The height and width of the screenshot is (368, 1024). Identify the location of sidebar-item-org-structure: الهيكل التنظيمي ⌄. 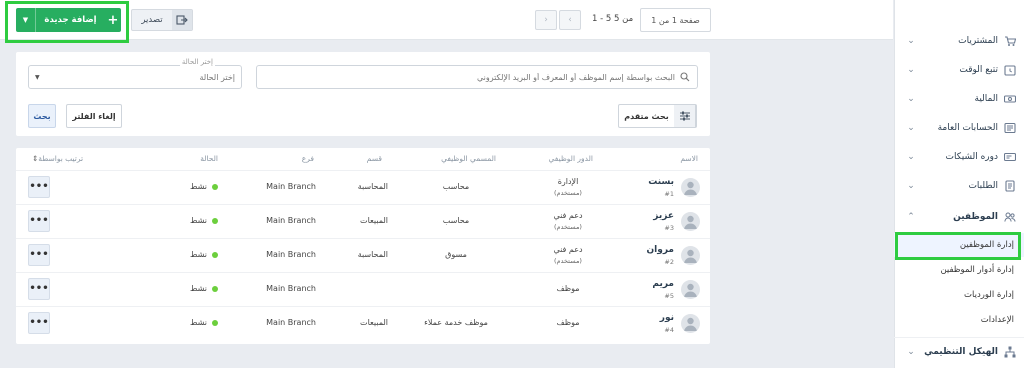
(959, 351).